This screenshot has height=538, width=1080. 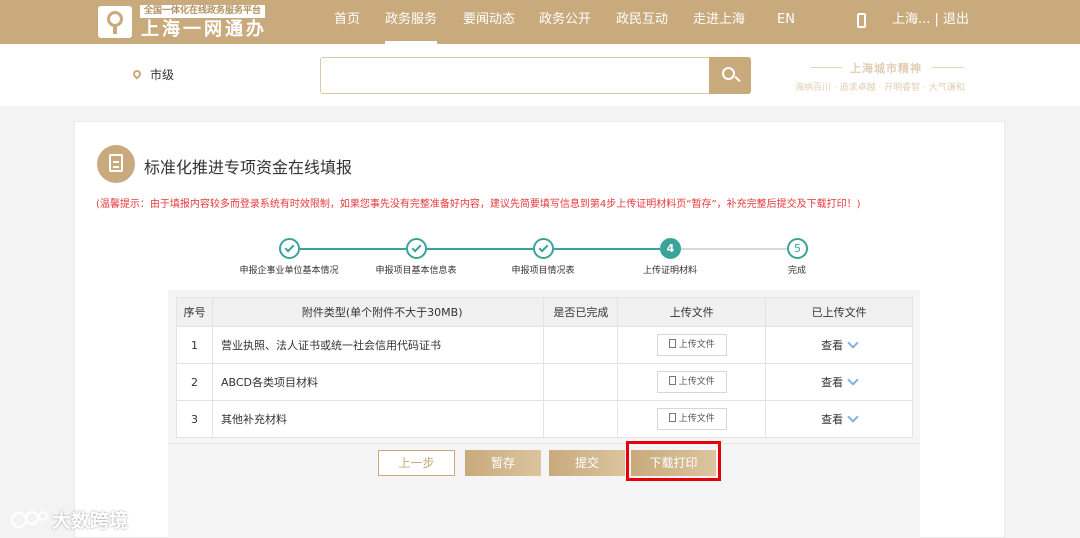 What do you see at coordinates (515, 75) in the screenshot?
I see `search-input` at bounding box center [515, 75].